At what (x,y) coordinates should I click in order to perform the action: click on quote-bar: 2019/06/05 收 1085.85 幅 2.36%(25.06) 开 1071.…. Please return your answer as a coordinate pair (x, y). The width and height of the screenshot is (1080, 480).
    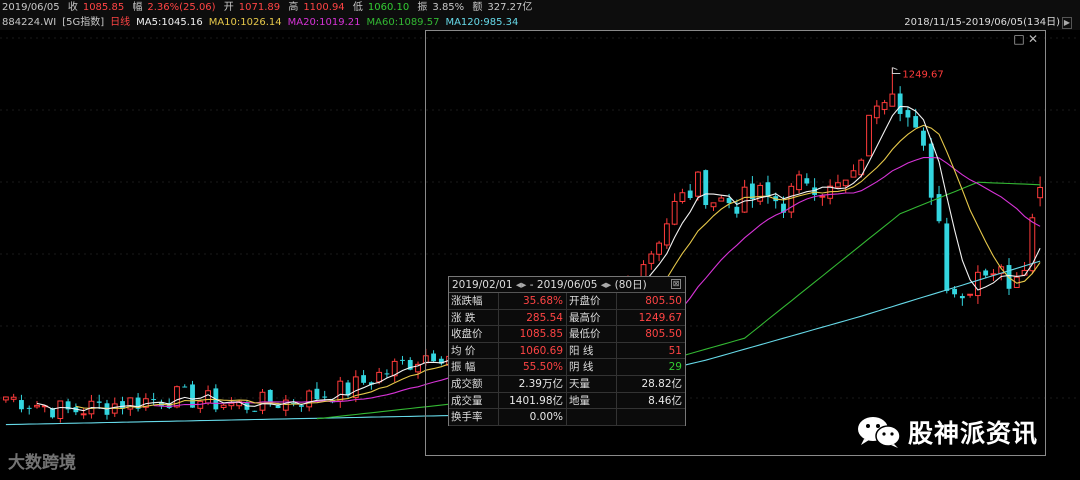
    Looking at the image, I should click on (540, 8).